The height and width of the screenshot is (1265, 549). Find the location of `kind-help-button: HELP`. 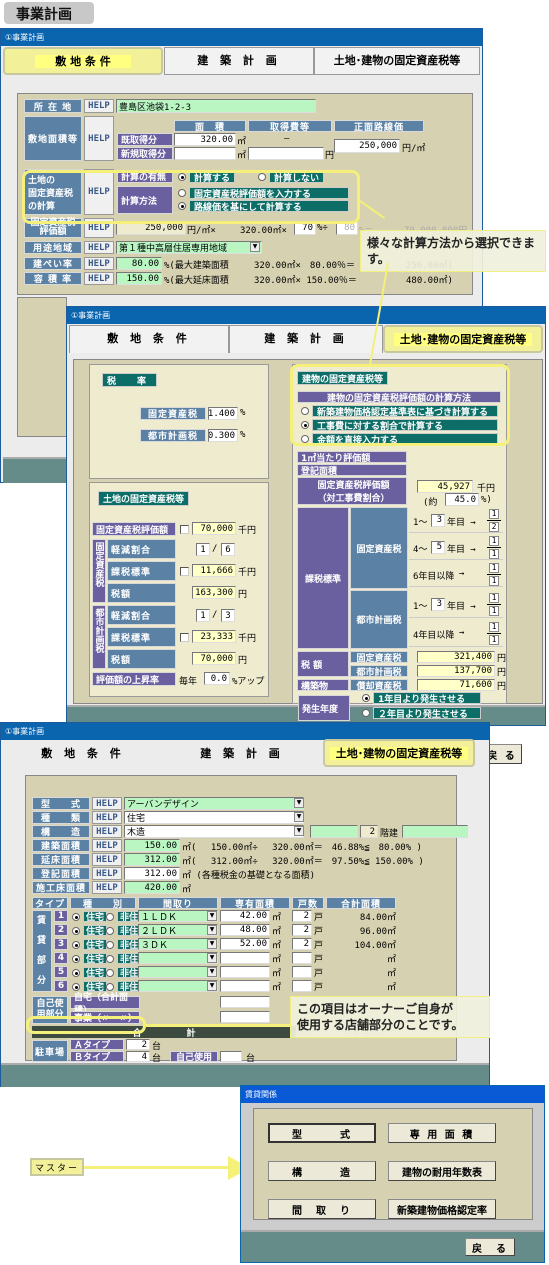

kind-help-button: HELP is located at coordinates (107, 817).